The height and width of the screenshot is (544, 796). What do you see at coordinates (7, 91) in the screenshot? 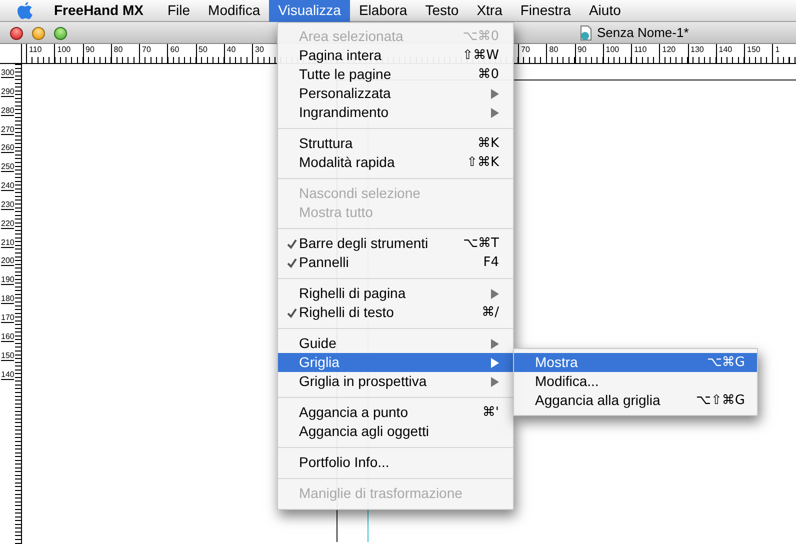
I see `ruler-label: 290` at bounding box center [7, 91].